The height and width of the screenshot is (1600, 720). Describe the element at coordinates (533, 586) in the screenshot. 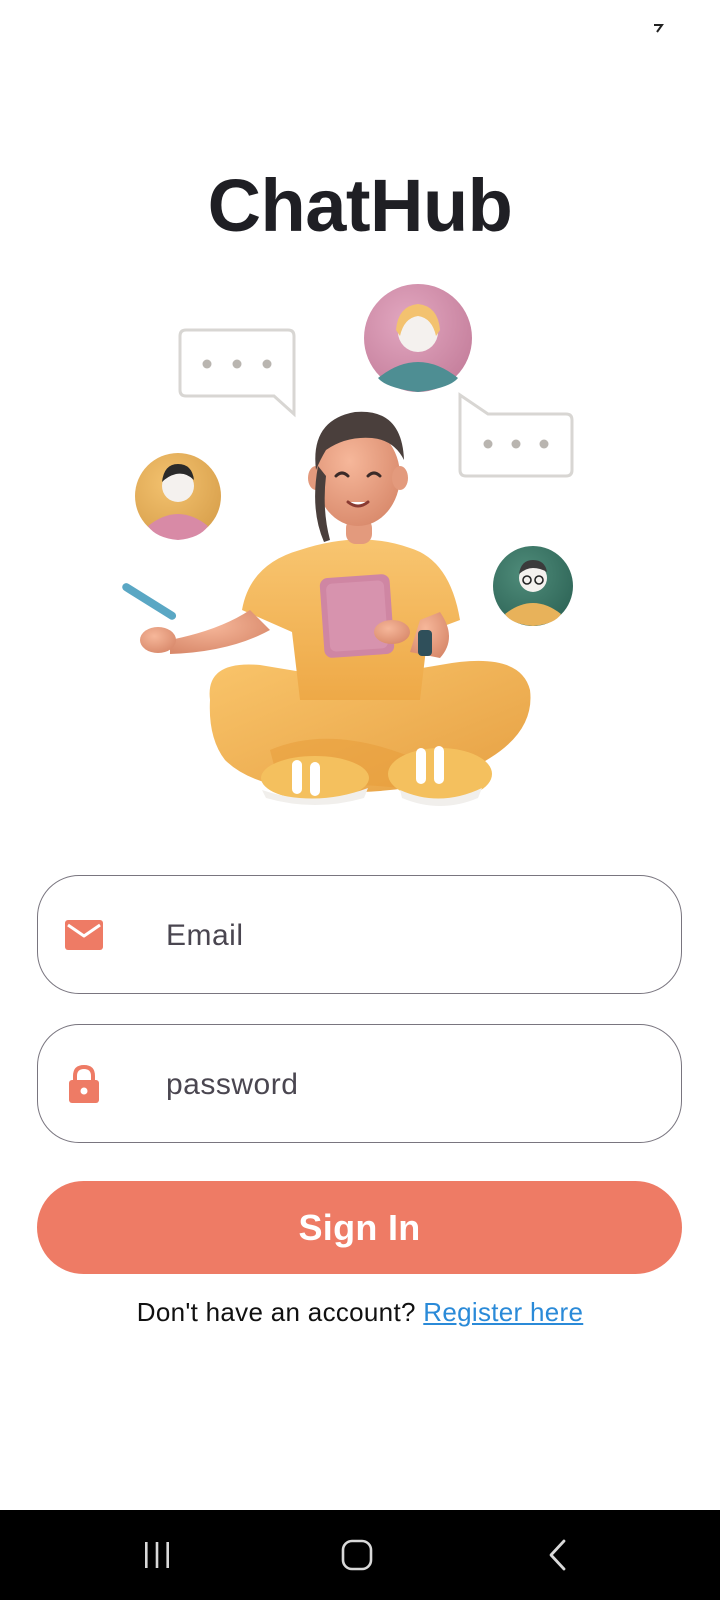

I see `avatar-green` at that location.